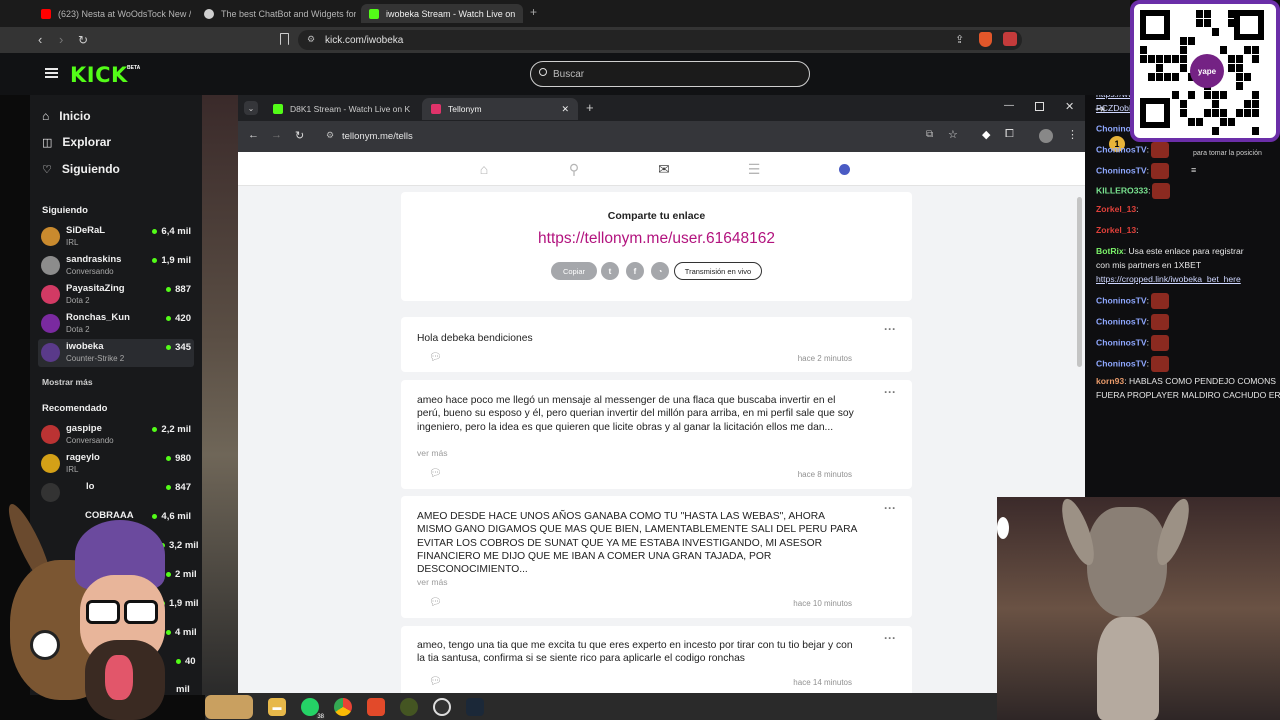 The height and width of the screenshot is (720, 1280). I want to click on outer-url-field: ⚙ kick.com/iwobeka, so click(660, 40).